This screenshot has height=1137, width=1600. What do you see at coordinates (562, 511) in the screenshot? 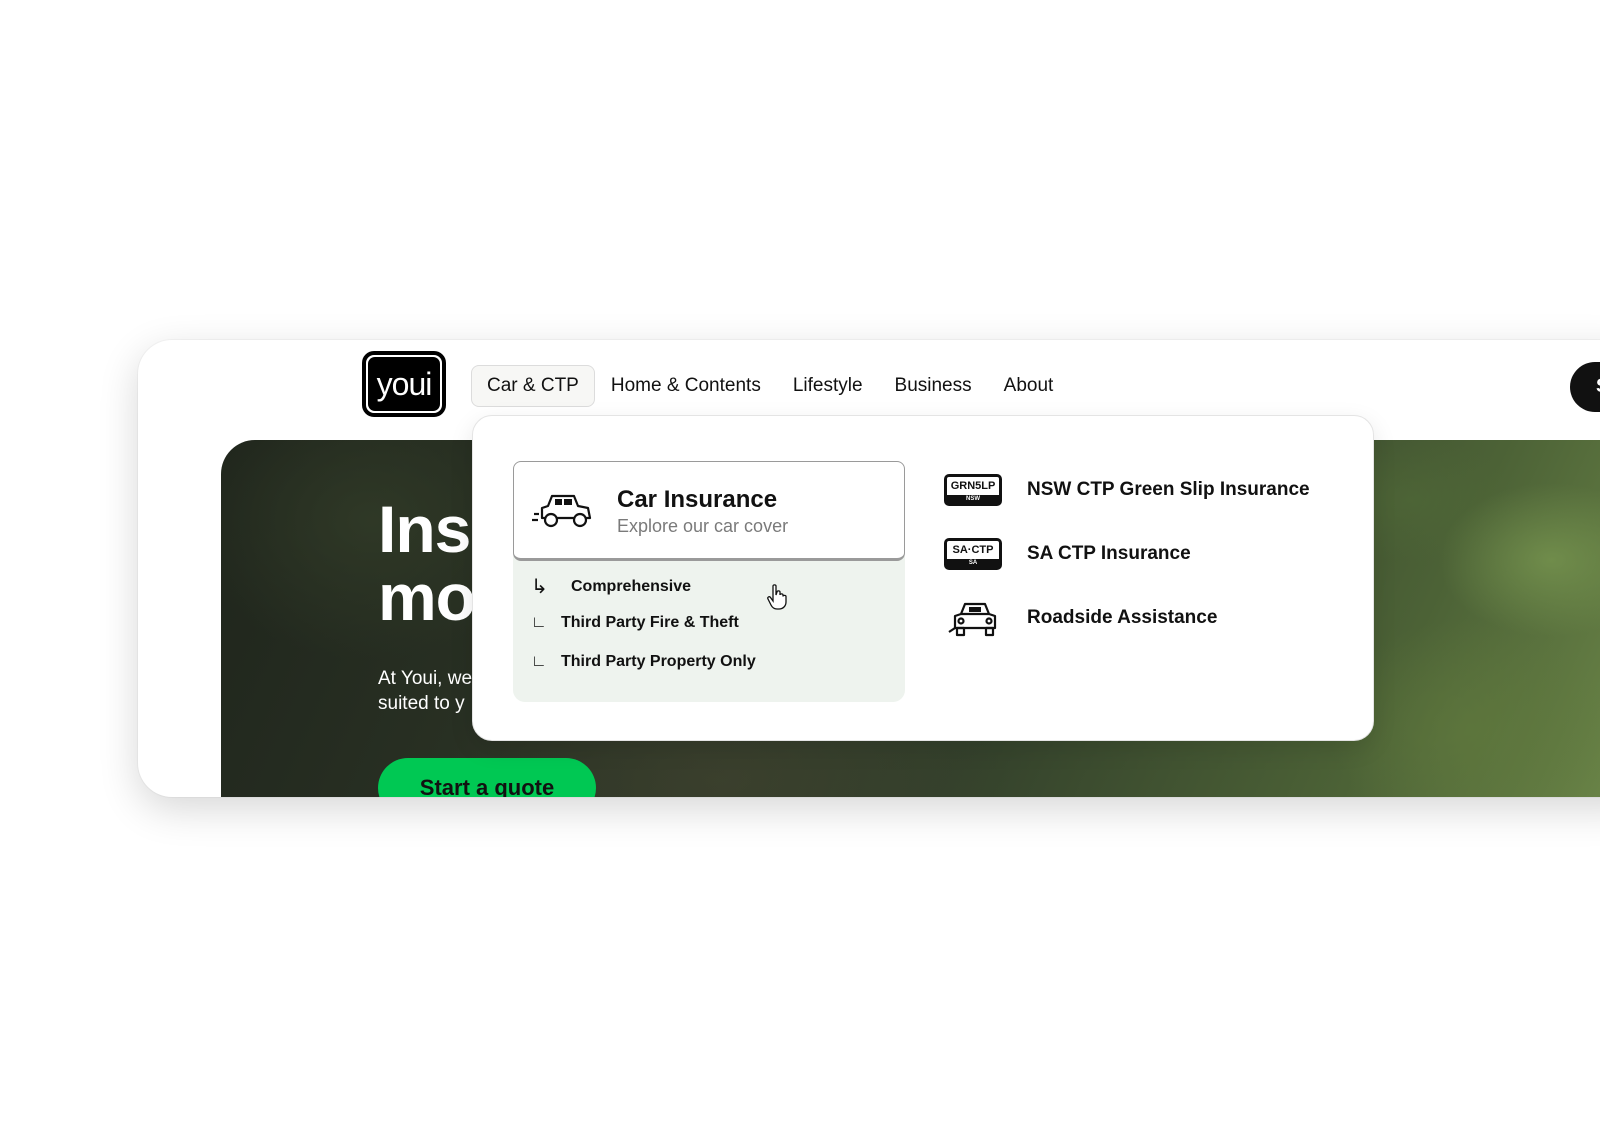
I see `car-icon` at bounding box center [562, 511].